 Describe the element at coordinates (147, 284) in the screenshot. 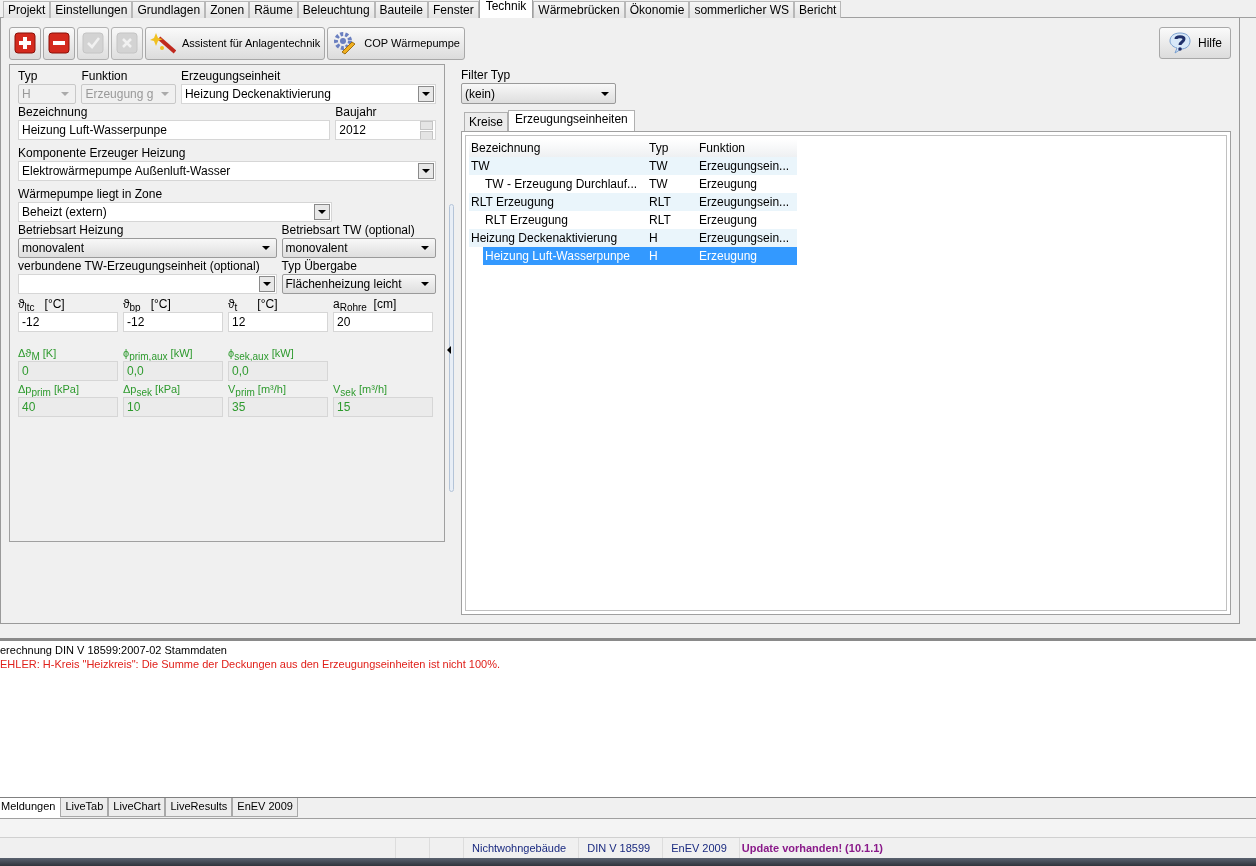

I see `dropdown-field` at that location.